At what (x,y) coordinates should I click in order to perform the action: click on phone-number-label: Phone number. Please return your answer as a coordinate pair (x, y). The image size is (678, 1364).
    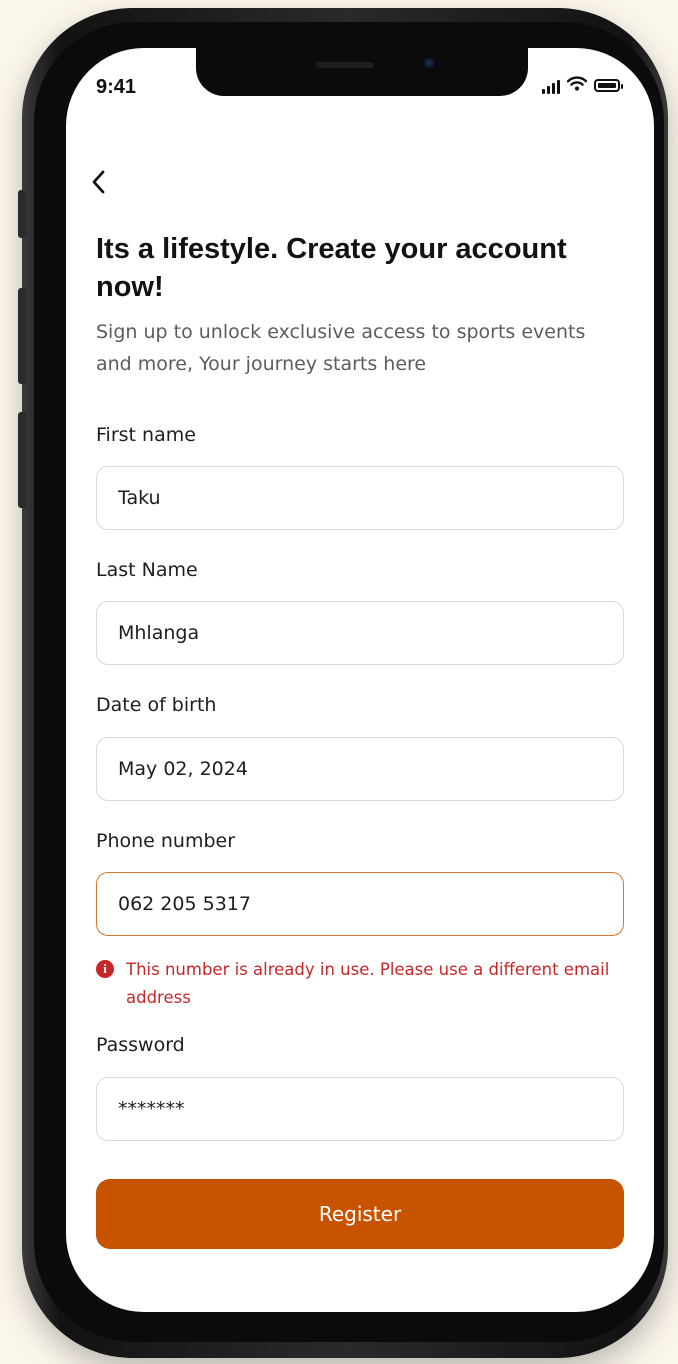
    Looking at the image, I should click on (166, 841).